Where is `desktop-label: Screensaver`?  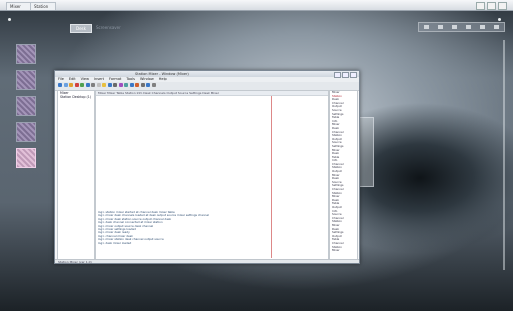
desktop-label: Screensaver is located at coordinates (108, 27).